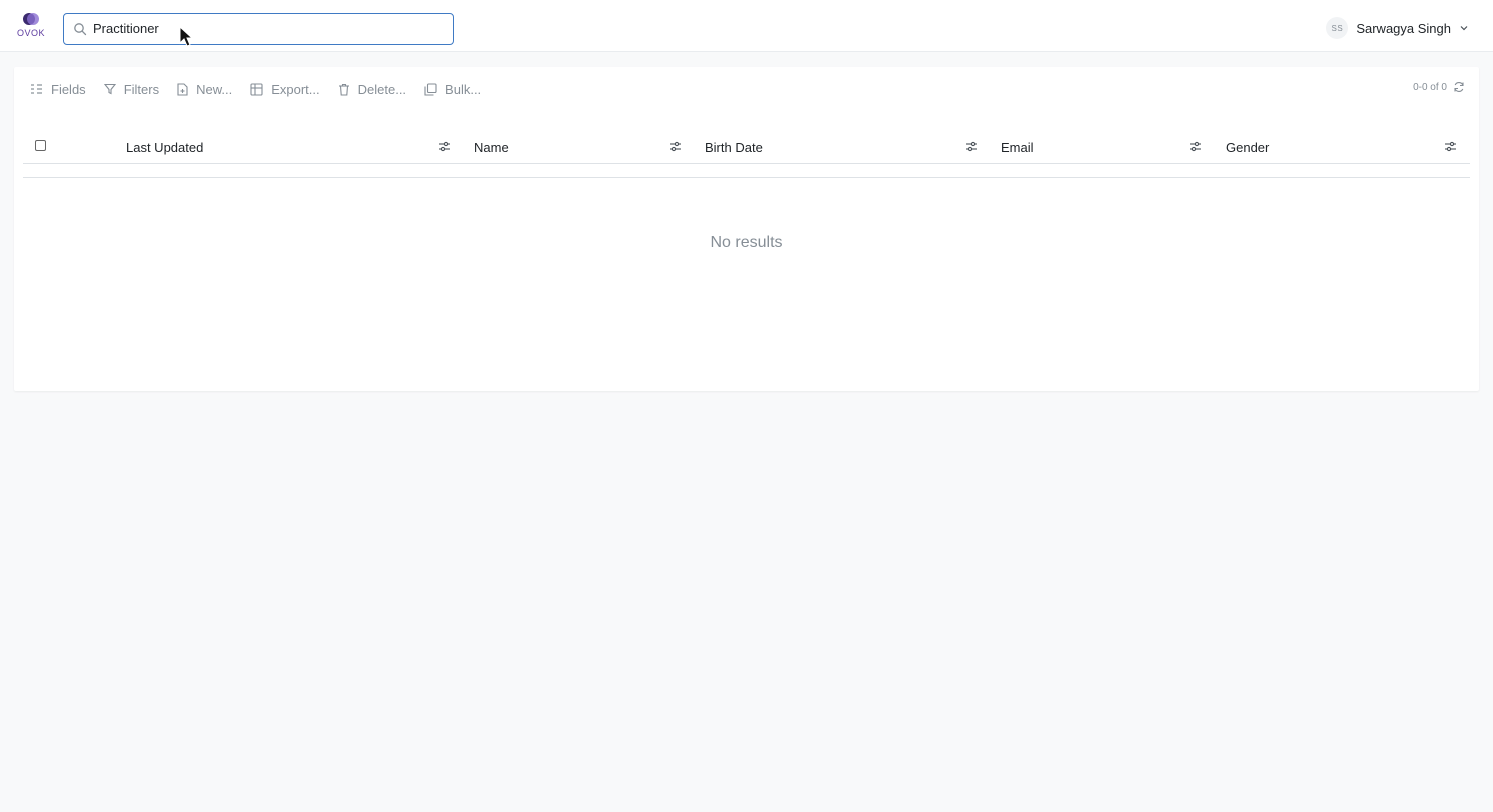 The image size is (1493, 812). Describe the element at coordinates (141, 89) in the screenshot. I see `filters-label: Filters` at that location.